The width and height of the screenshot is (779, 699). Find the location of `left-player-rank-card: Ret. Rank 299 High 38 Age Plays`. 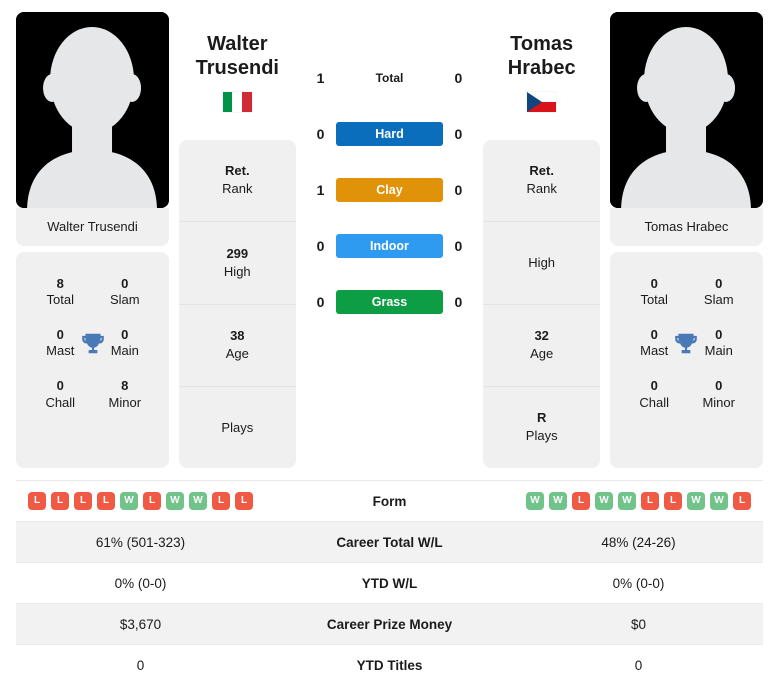

left-player-rank-card: Ret. Rank 299 High 38 Age Plays is located at coordinates (237, 304).